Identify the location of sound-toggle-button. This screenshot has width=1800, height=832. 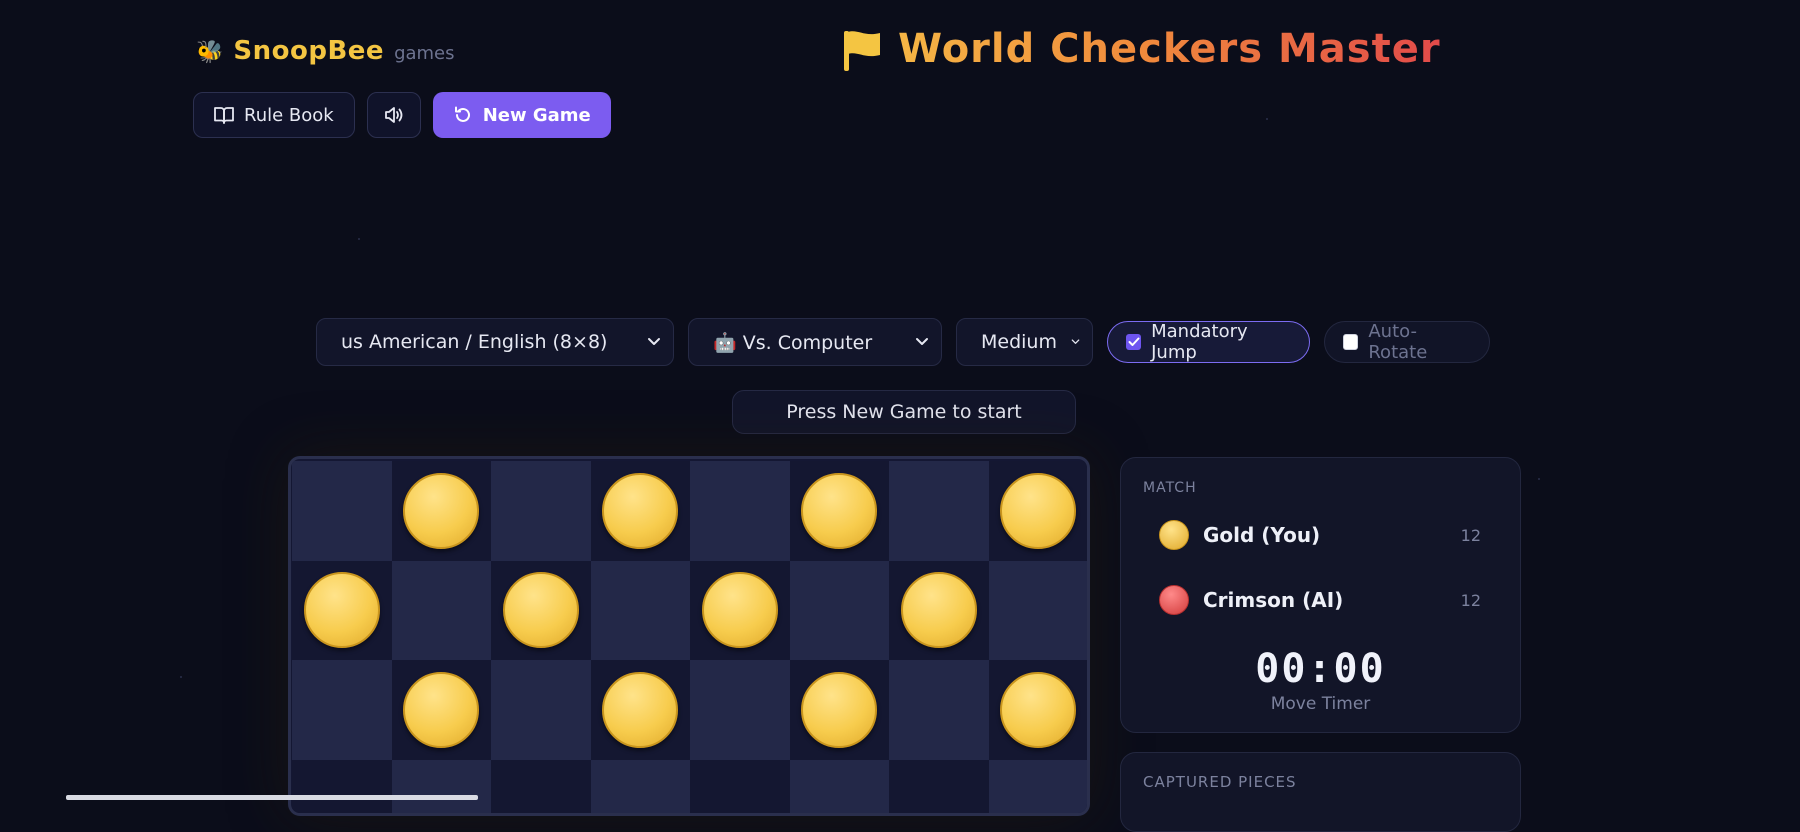
(393, 115).